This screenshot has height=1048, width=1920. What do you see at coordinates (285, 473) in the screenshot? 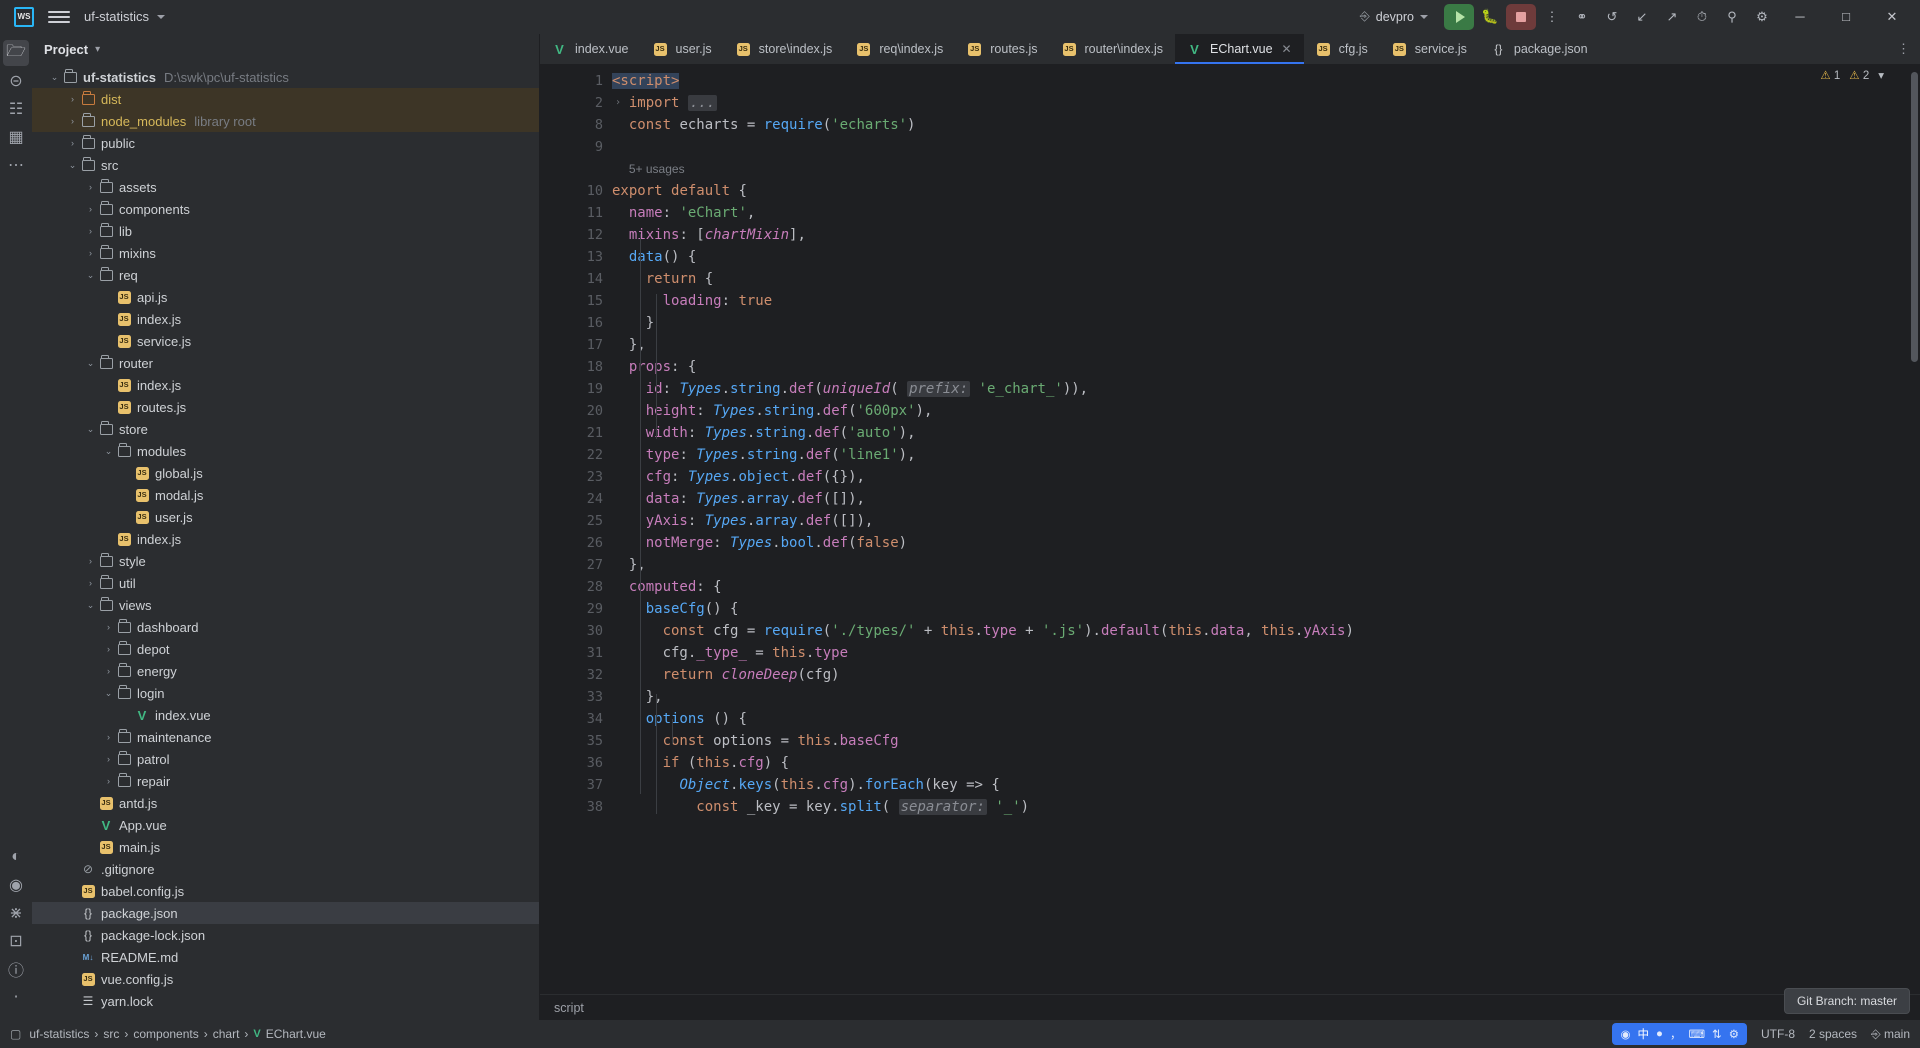
I see `tree-node-global-js: JS global.js` at bounding box center [285, 473].